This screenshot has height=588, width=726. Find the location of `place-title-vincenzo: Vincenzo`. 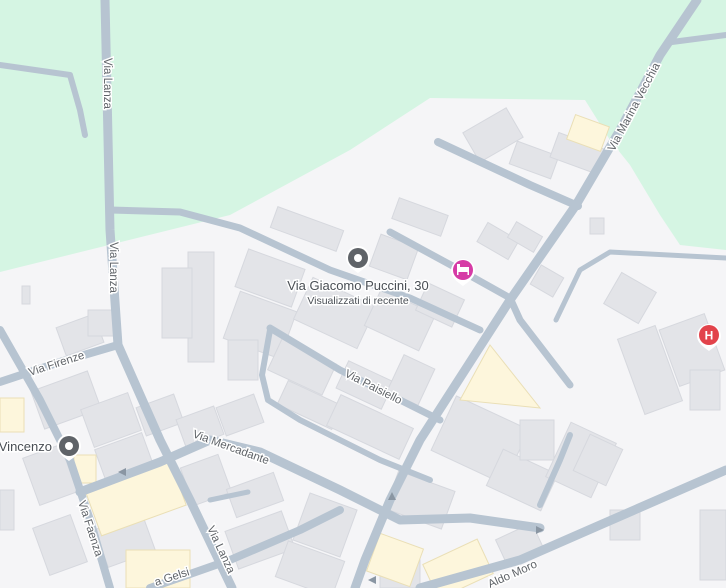

place-title-vincenzo: Vincenzo is located at coordinates (26, 446).